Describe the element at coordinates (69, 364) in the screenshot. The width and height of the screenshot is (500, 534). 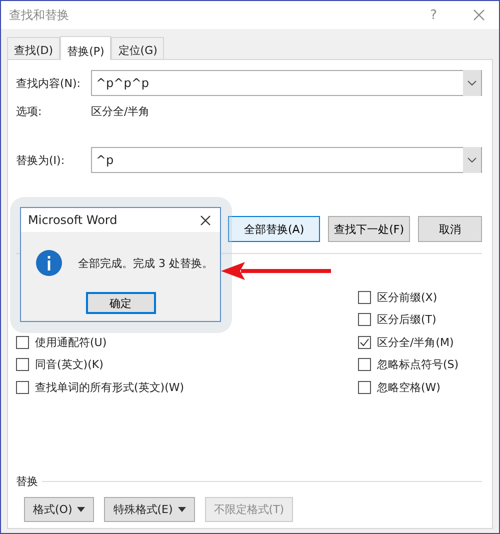
I see `checkbox-label: 同音(英文)(K)` at that location.